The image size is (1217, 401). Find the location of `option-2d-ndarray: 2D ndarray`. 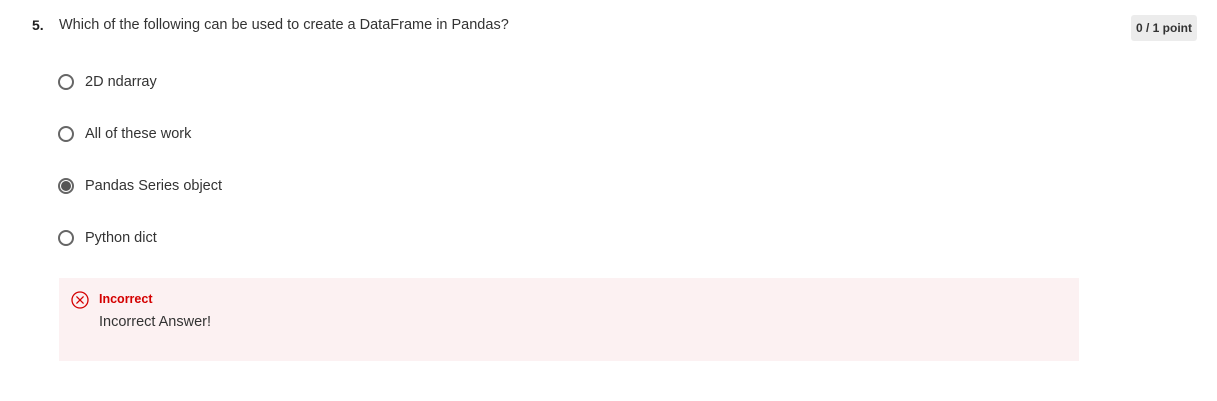

option-2d-ndarray: 2D ndarray is located at coordinates (107, 82).